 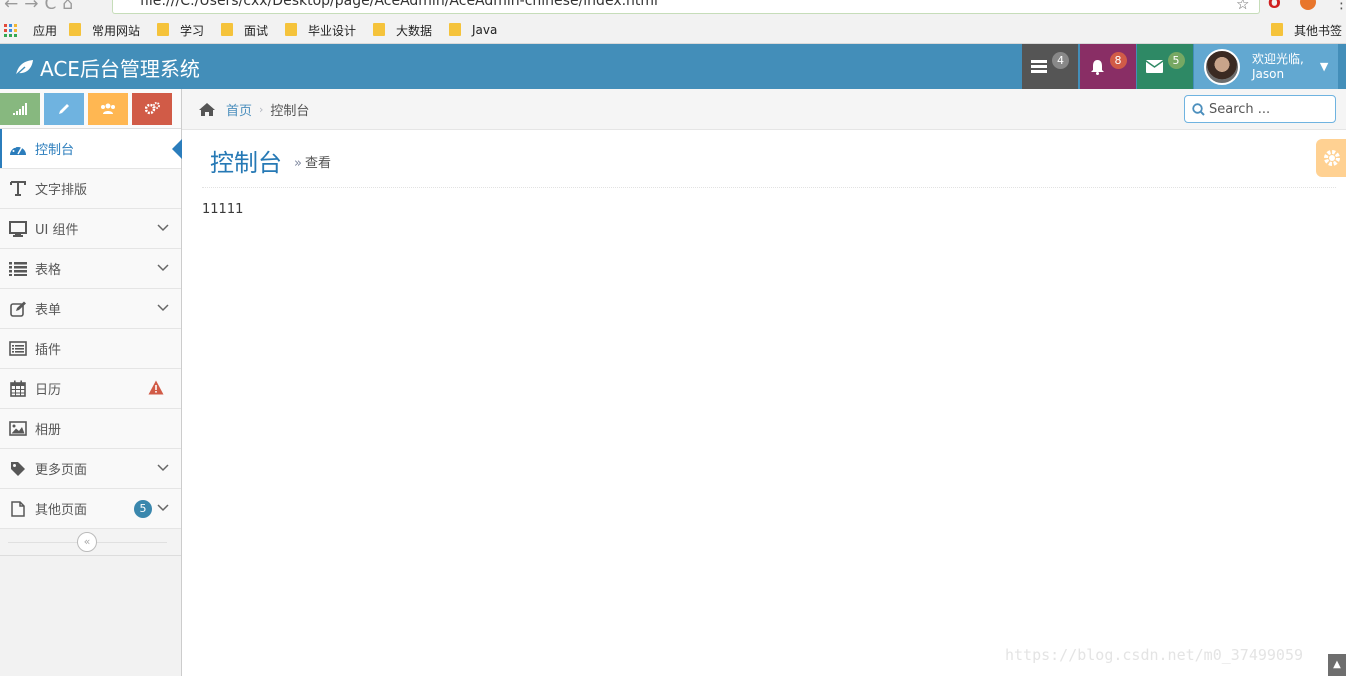 What do you see at coordinates (1340, 6) in the screenshot?
I see `browser-menu-icon: ⋮` at bounding box center [1340, 6].